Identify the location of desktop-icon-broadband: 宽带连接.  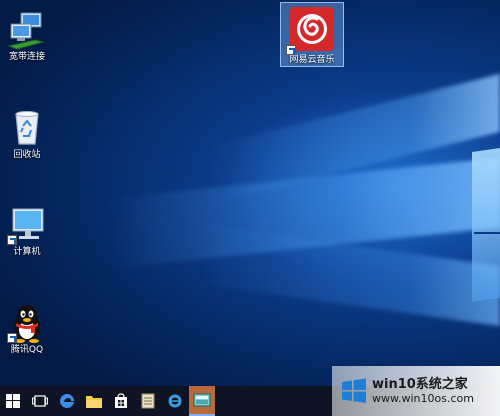
(29, 36).